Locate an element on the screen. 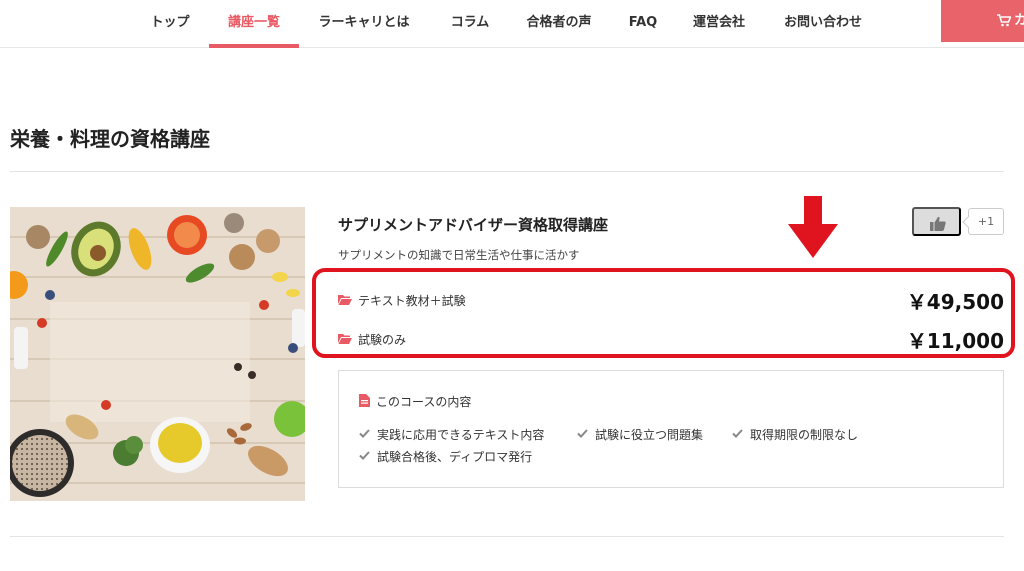 This screenshot has width=1024, height=571. feature-label: 取得期限の制限なし is located at coordinates (804, 435).